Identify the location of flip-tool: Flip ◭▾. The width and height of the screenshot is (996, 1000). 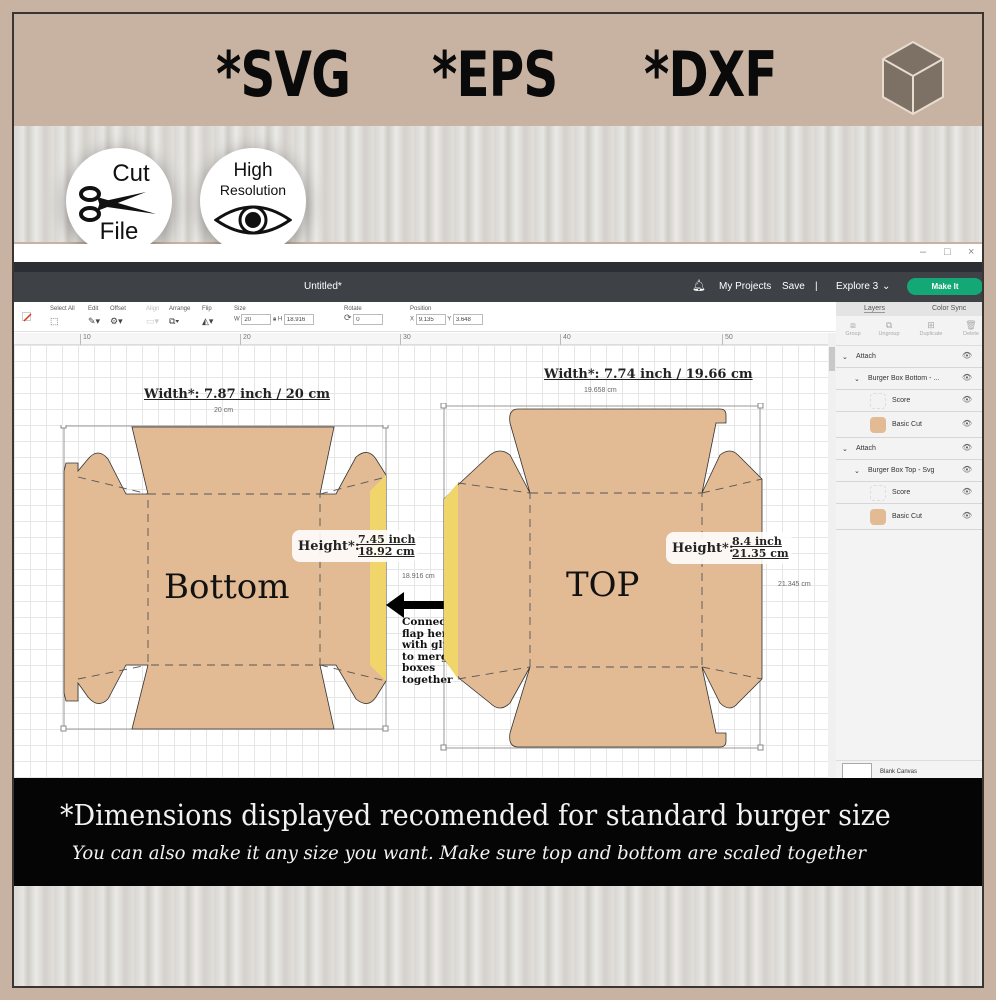
(207, 316).